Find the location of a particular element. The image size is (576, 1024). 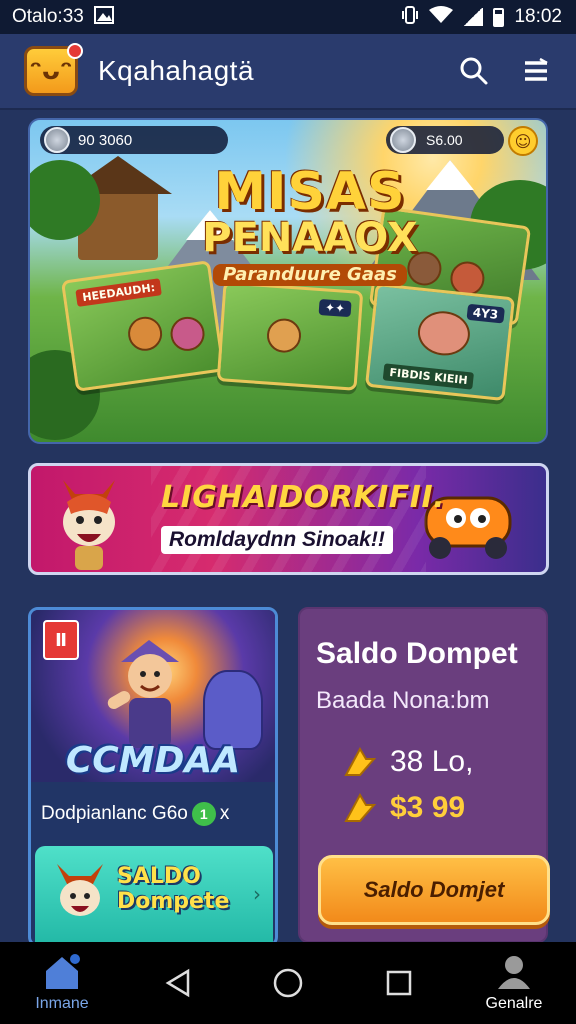

promo-title: LIGHAIDORKIFII. is located at coordinates (303, 497).